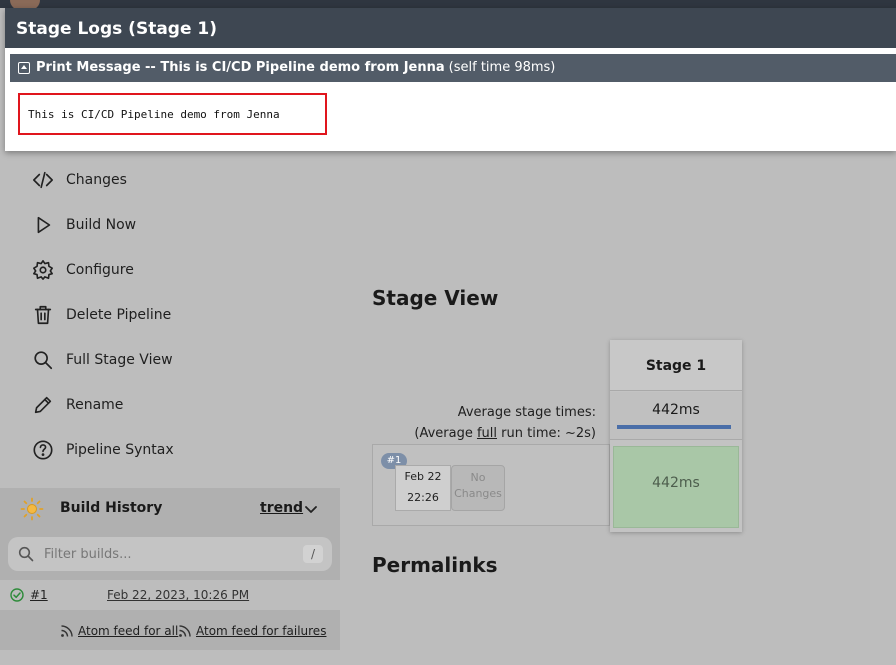 This screenshot has width=896, height=665. I want to click on avg-run-time-text: (Average full run time: ~2s), so click(484, 433).